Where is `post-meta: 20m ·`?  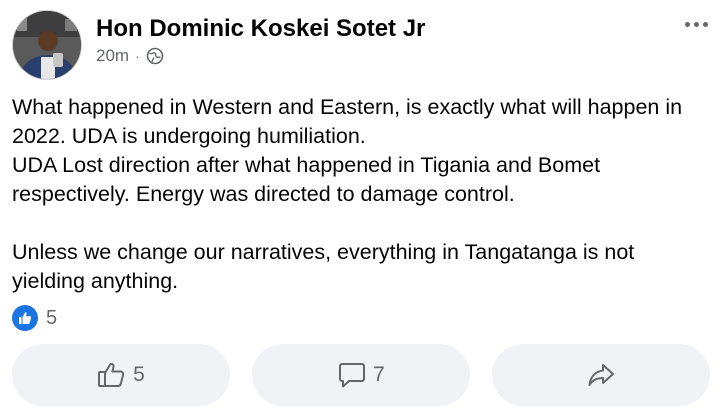
post-meta: 20m · is located at coordinates (130, 56).